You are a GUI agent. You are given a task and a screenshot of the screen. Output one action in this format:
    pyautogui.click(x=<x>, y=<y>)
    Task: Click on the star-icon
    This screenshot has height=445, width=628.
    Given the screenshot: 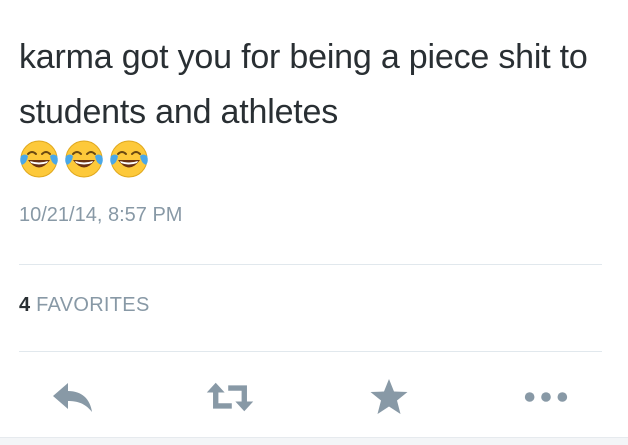 What is the action you would take?
    pyautogui.click(x=389, y=396)
    